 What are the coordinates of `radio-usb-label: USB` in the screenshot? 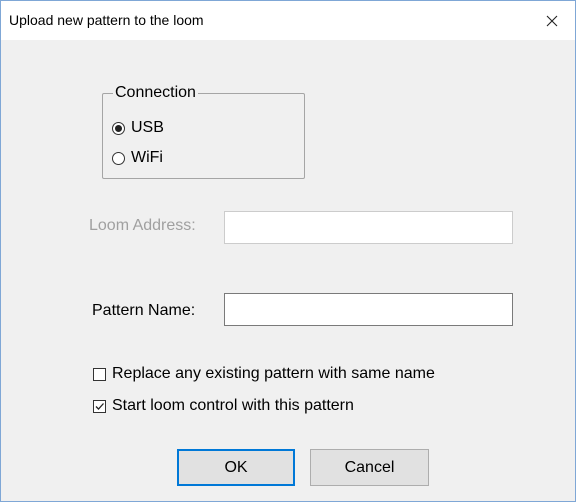 It's located at (147, 128).